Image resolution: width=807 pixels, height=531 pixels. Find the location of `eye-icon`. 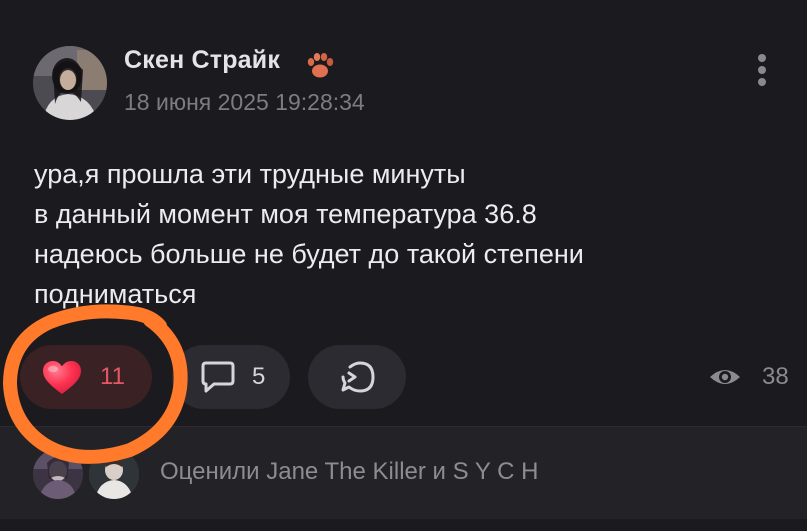

eye-icon is located at coordinates (725, 377).